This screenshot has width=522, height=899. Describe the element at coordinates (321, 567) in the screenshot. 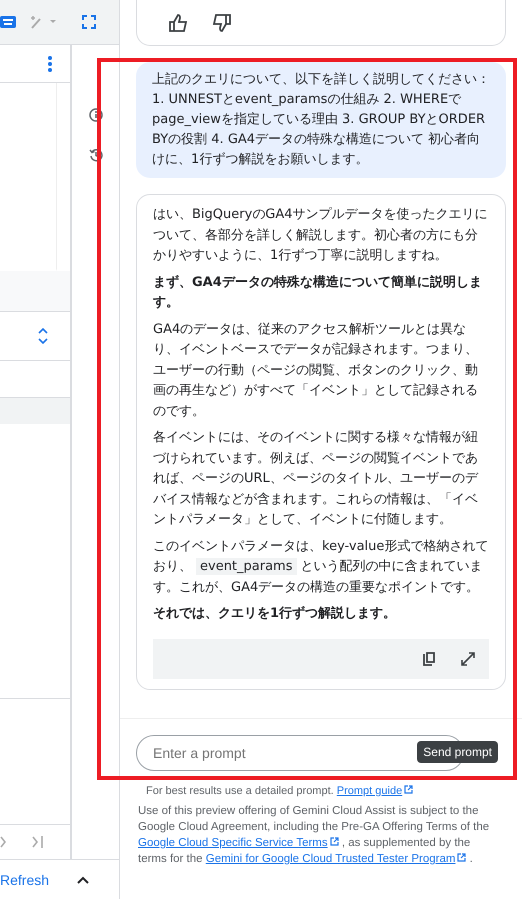

I see `response-paragraph: このイベントパラメータは、key-value形式で格納されており、 event_params という配列の中に含まれています。これが、GA4データの構造の重要なポイントです。` at that location.